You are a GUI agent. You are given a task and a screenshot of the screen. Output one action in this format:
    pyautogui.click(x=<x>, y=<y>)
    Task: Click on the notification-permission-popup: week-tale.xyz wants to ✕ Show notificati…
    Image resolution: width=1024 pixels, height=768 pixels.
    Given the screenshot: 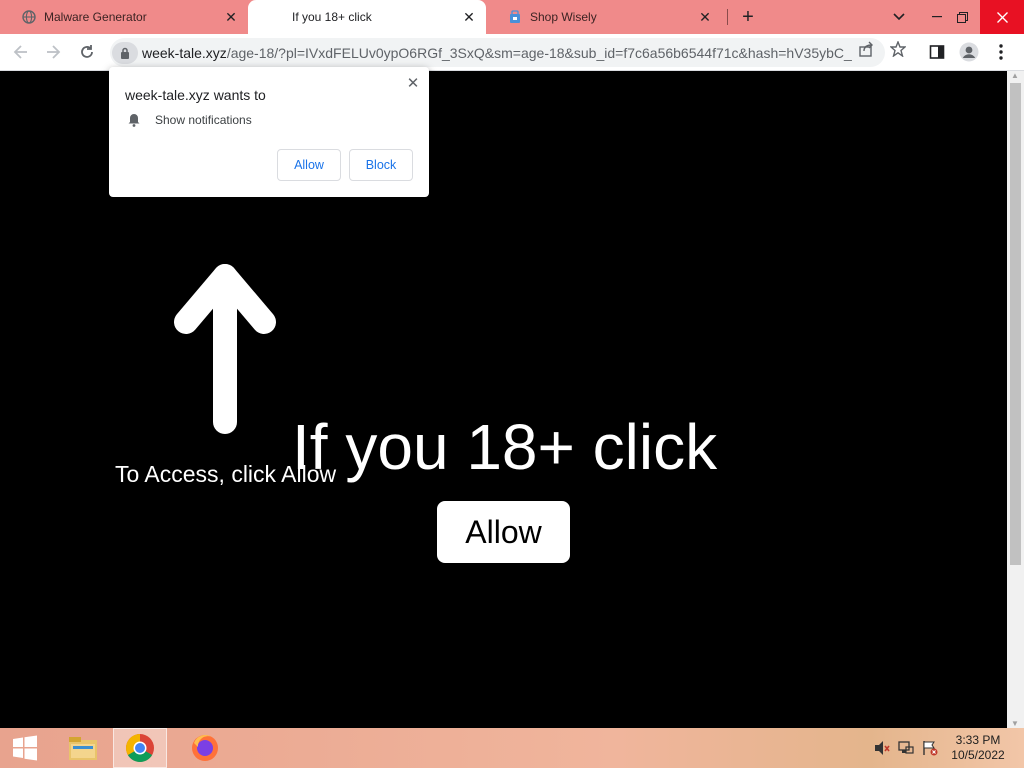 What is the action you would take?
    pyautogui.click(x=269, y=132)
    